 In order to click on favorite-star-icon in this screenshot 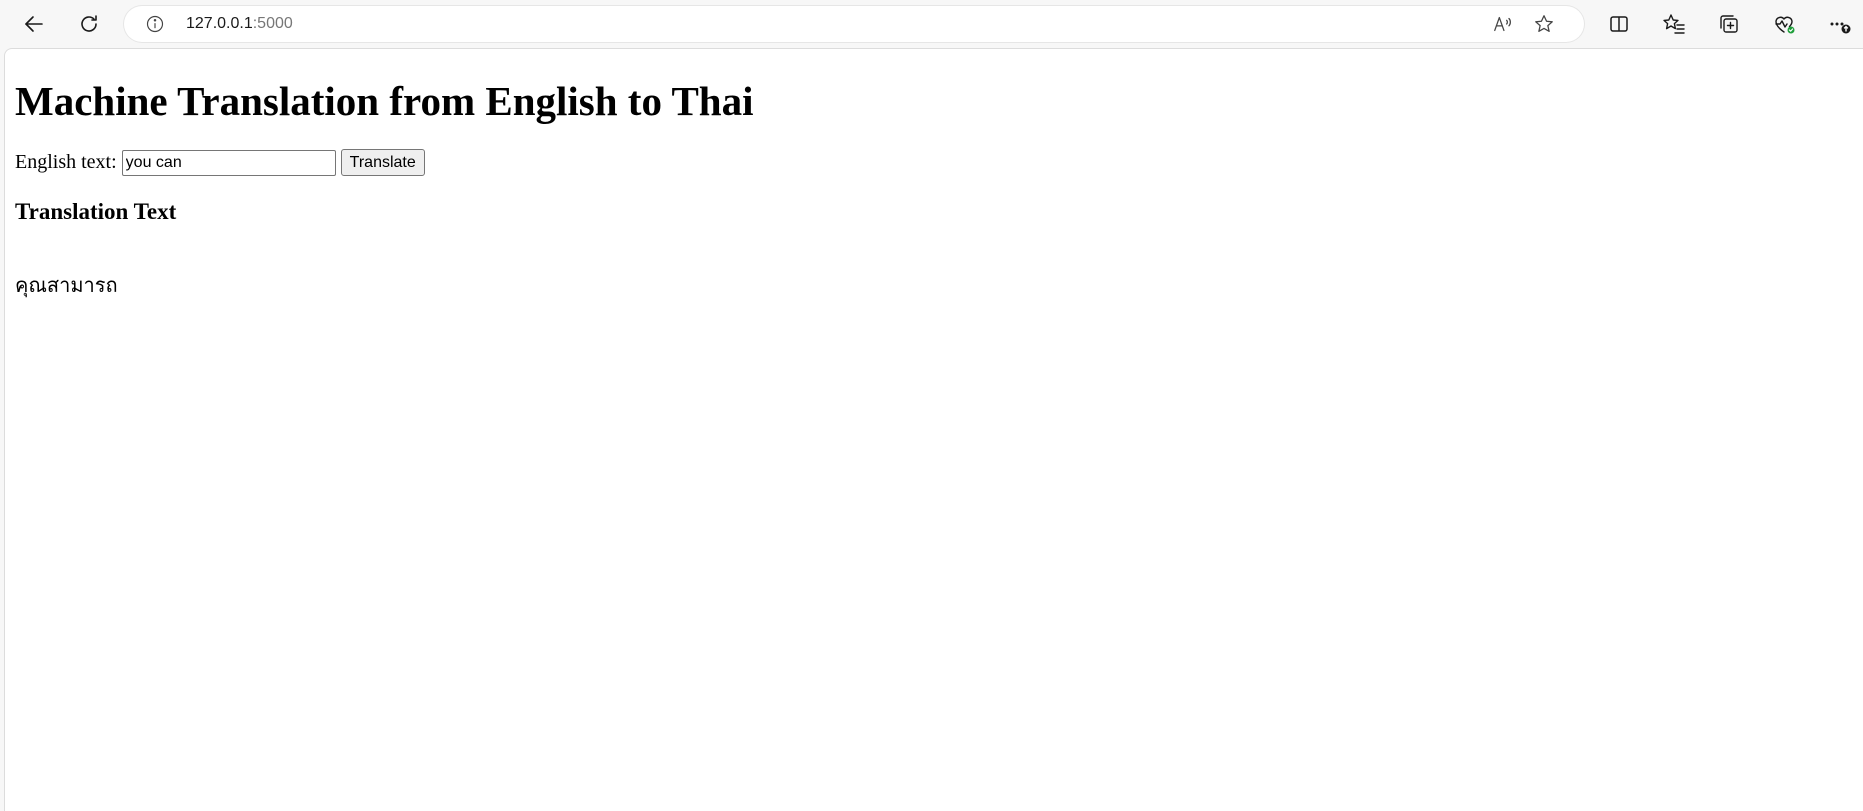, I will do `click(1544, 23)`.